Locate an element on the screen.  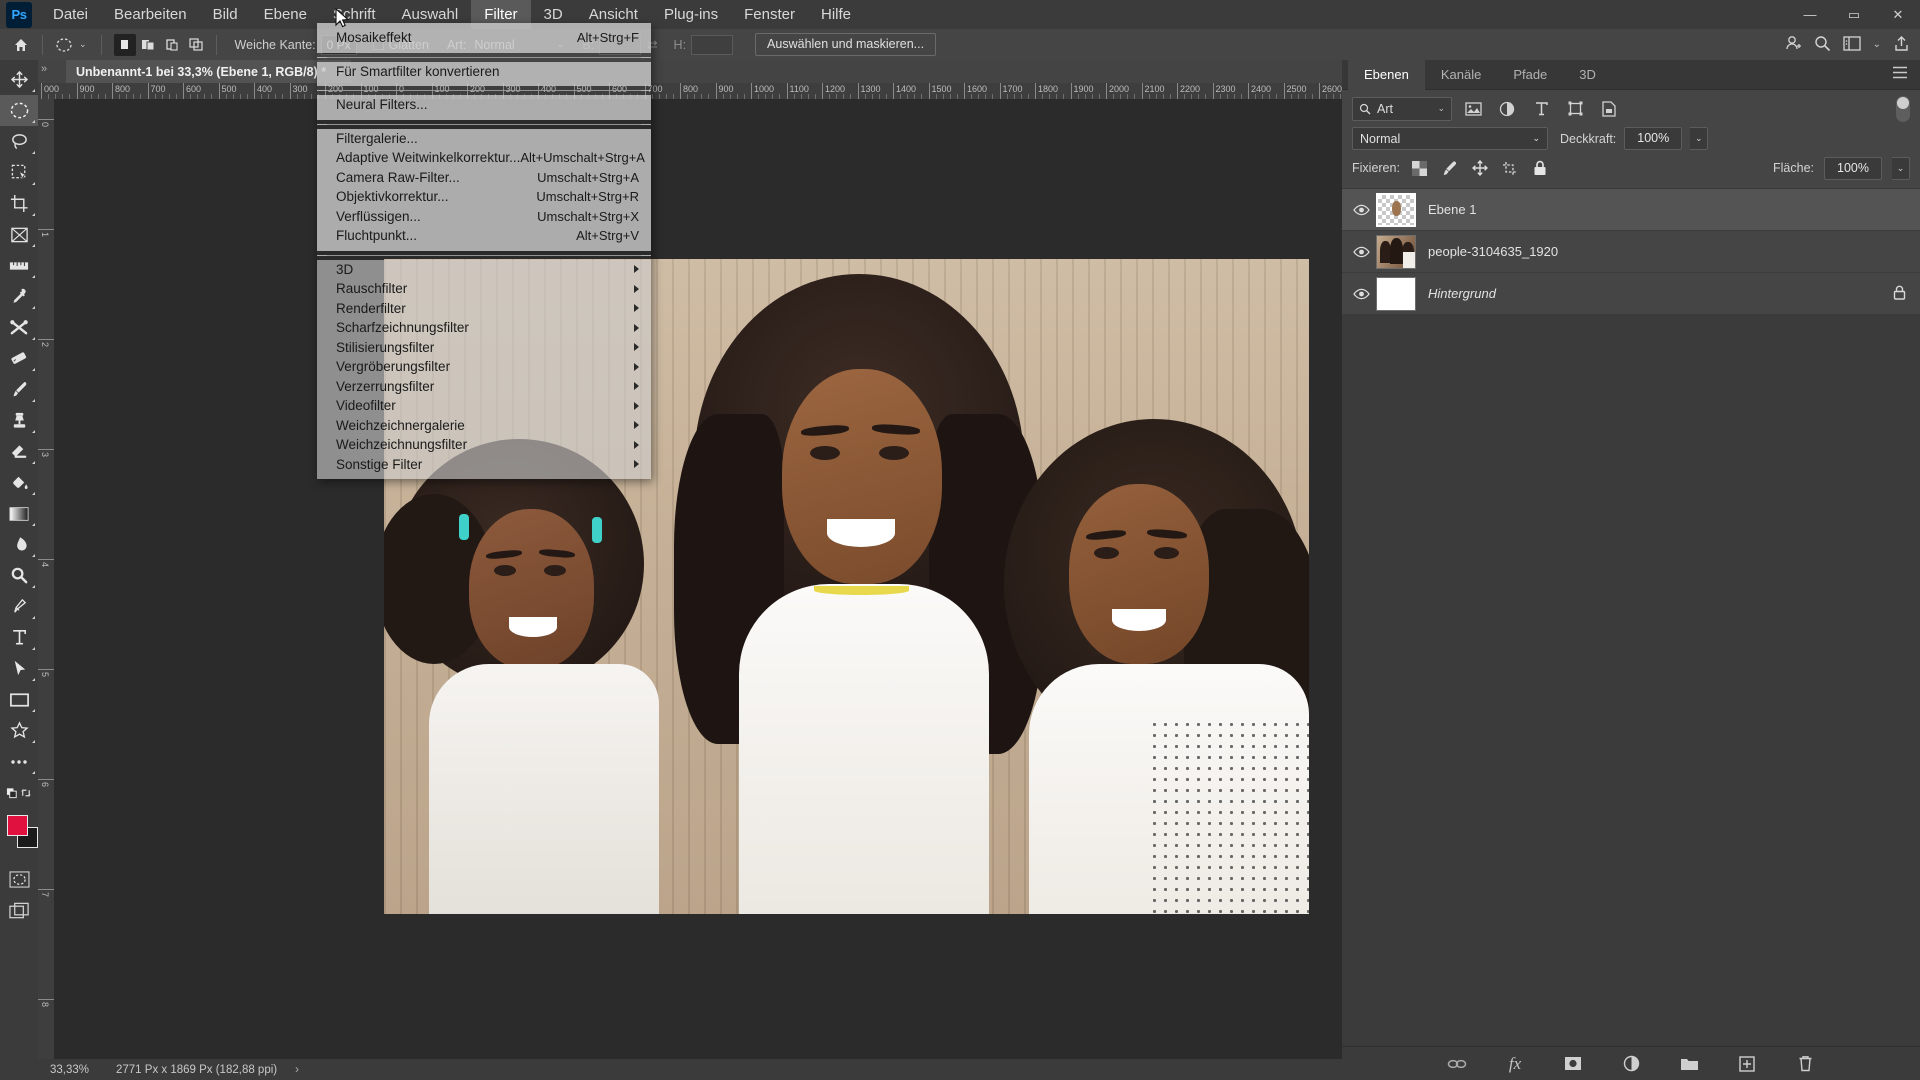
fill-chevron-icon: ⌄ is located at coordinates (1901, 168).